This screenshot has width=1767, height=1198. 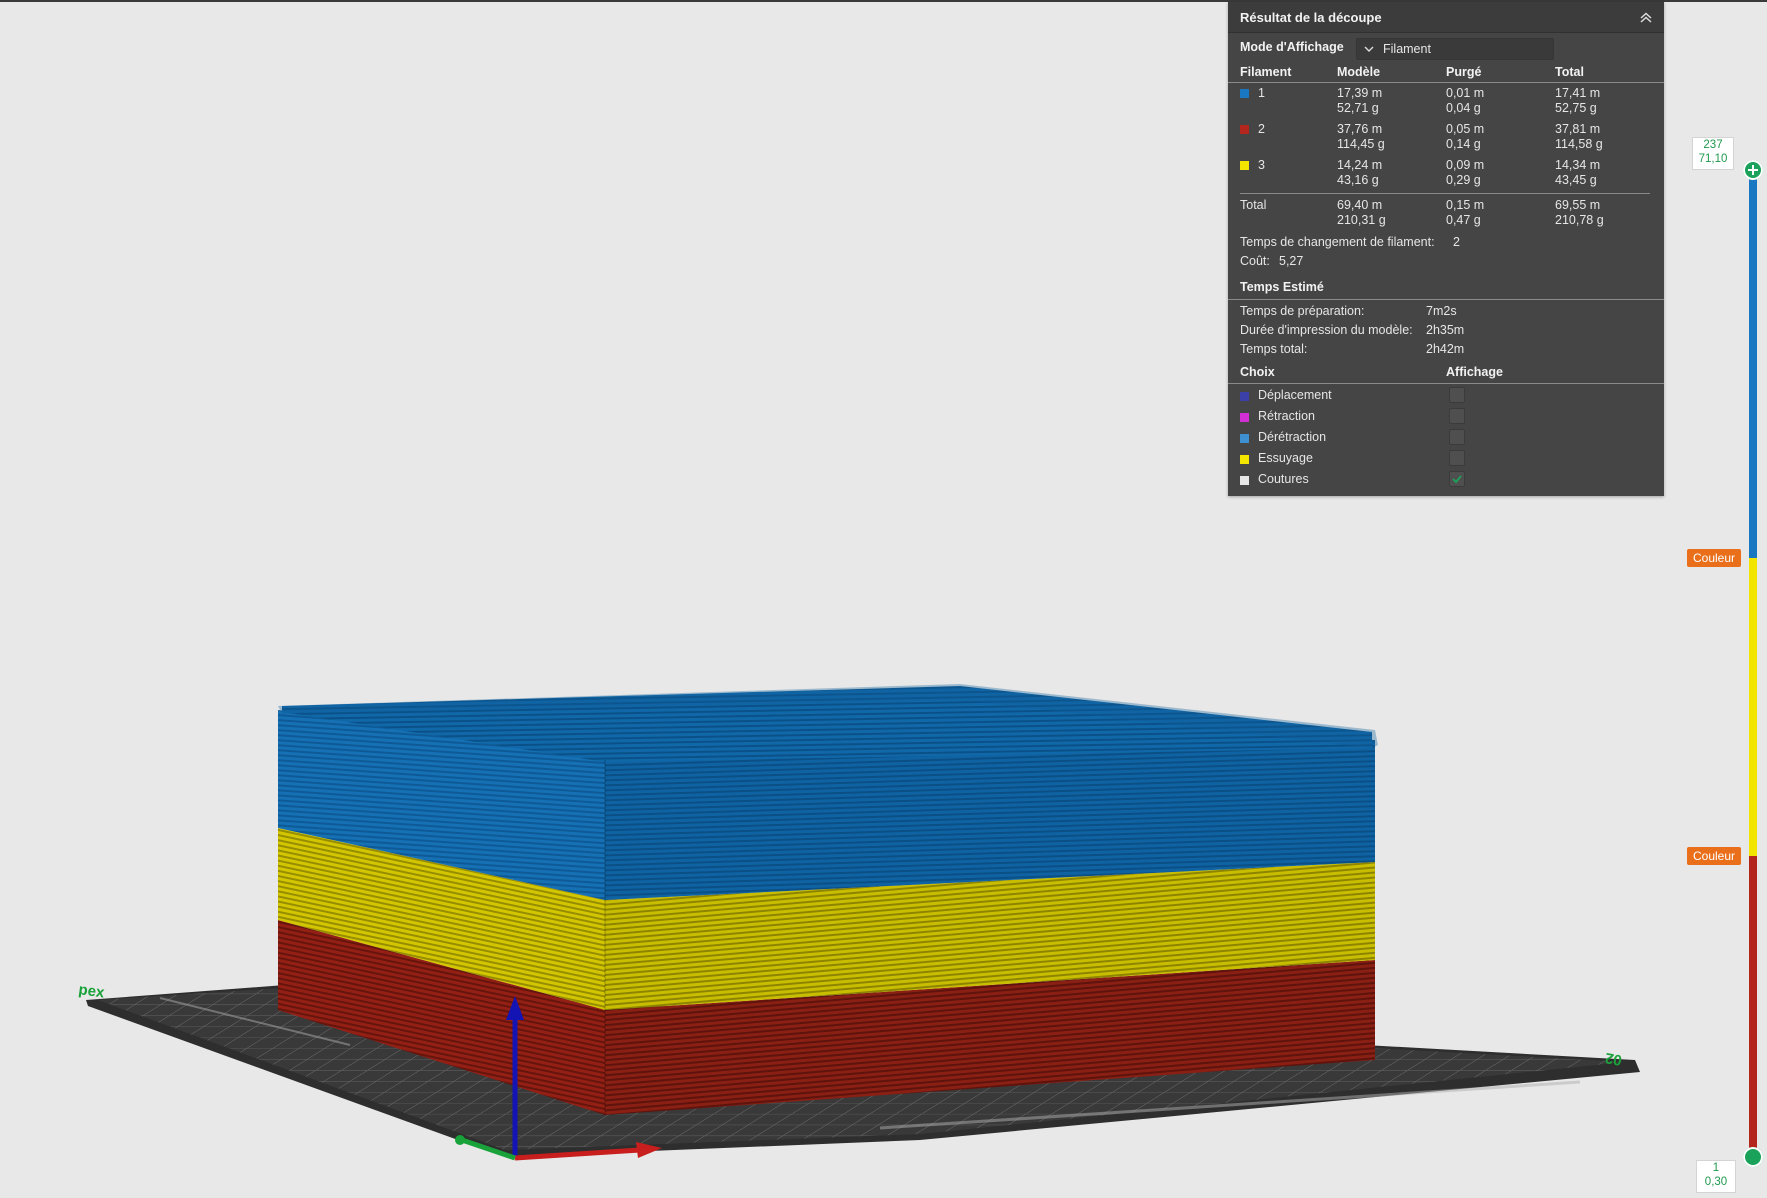 I want to click on purged-weight: 0,47 g, so click(x=1463, y=220).